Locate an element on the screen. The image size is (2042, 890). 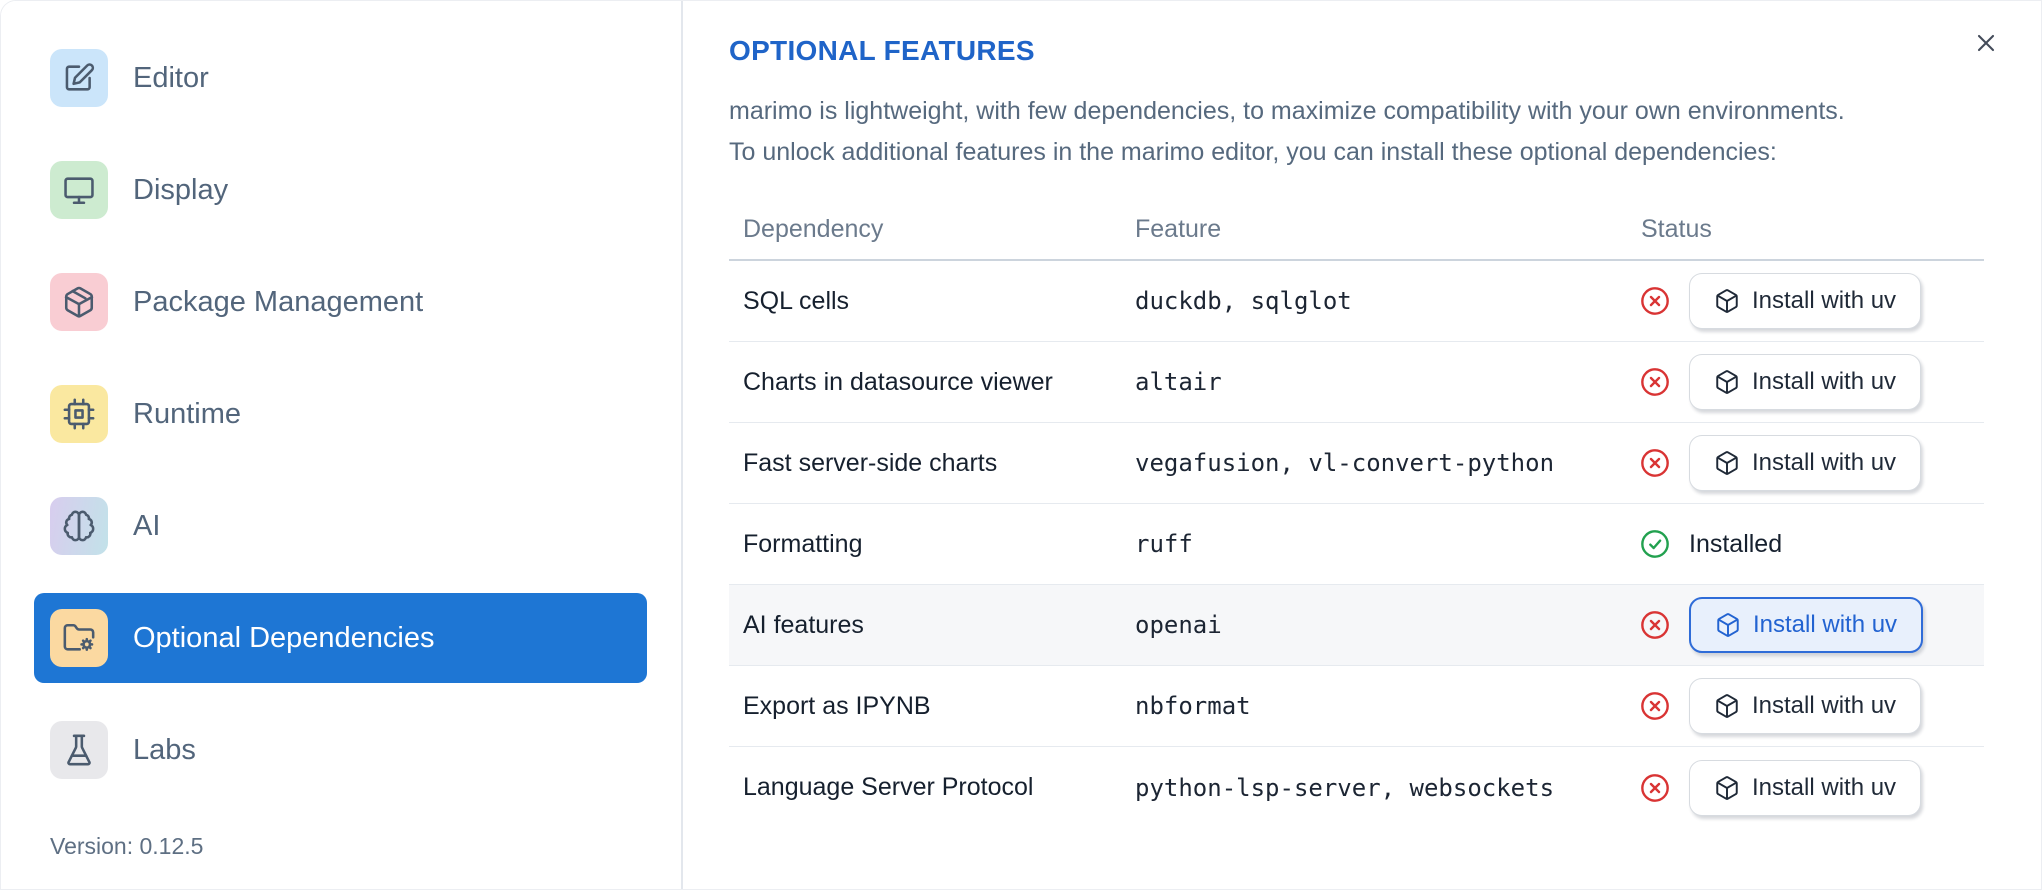
sidebar-item-labs: Labs is located at coordinates (340, 750).